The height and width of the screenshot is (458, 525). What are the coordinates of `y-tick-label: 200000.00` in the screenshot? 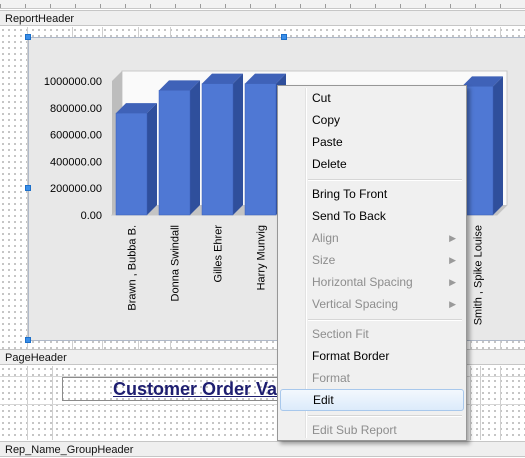 It's located at (76, 189).